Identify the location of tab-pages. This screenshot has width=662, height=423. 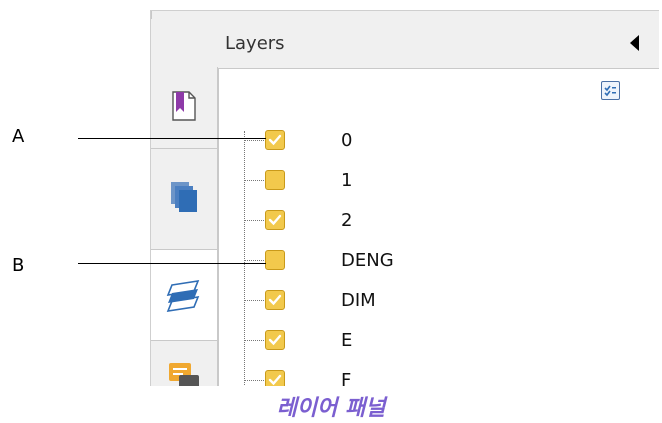
(184, 199).